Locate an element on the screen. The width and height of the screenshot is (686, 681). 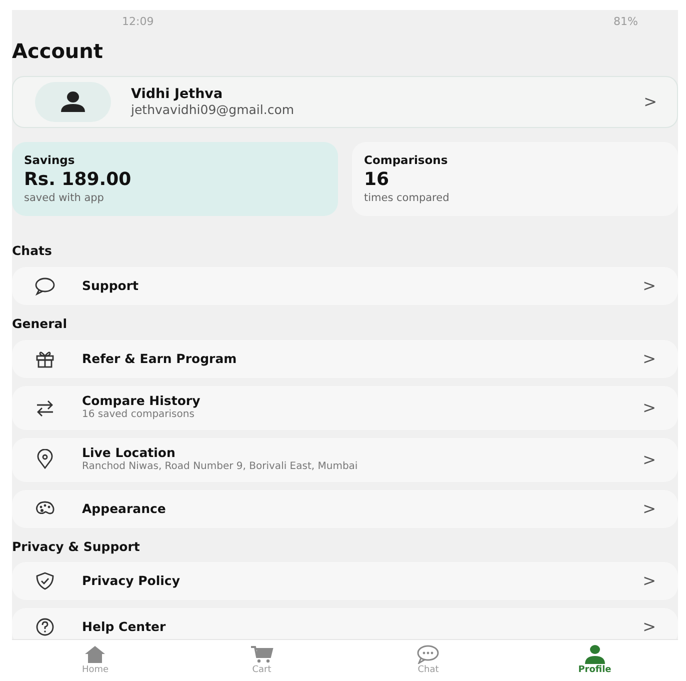
cart-icon is located at coordinates (261, 654).